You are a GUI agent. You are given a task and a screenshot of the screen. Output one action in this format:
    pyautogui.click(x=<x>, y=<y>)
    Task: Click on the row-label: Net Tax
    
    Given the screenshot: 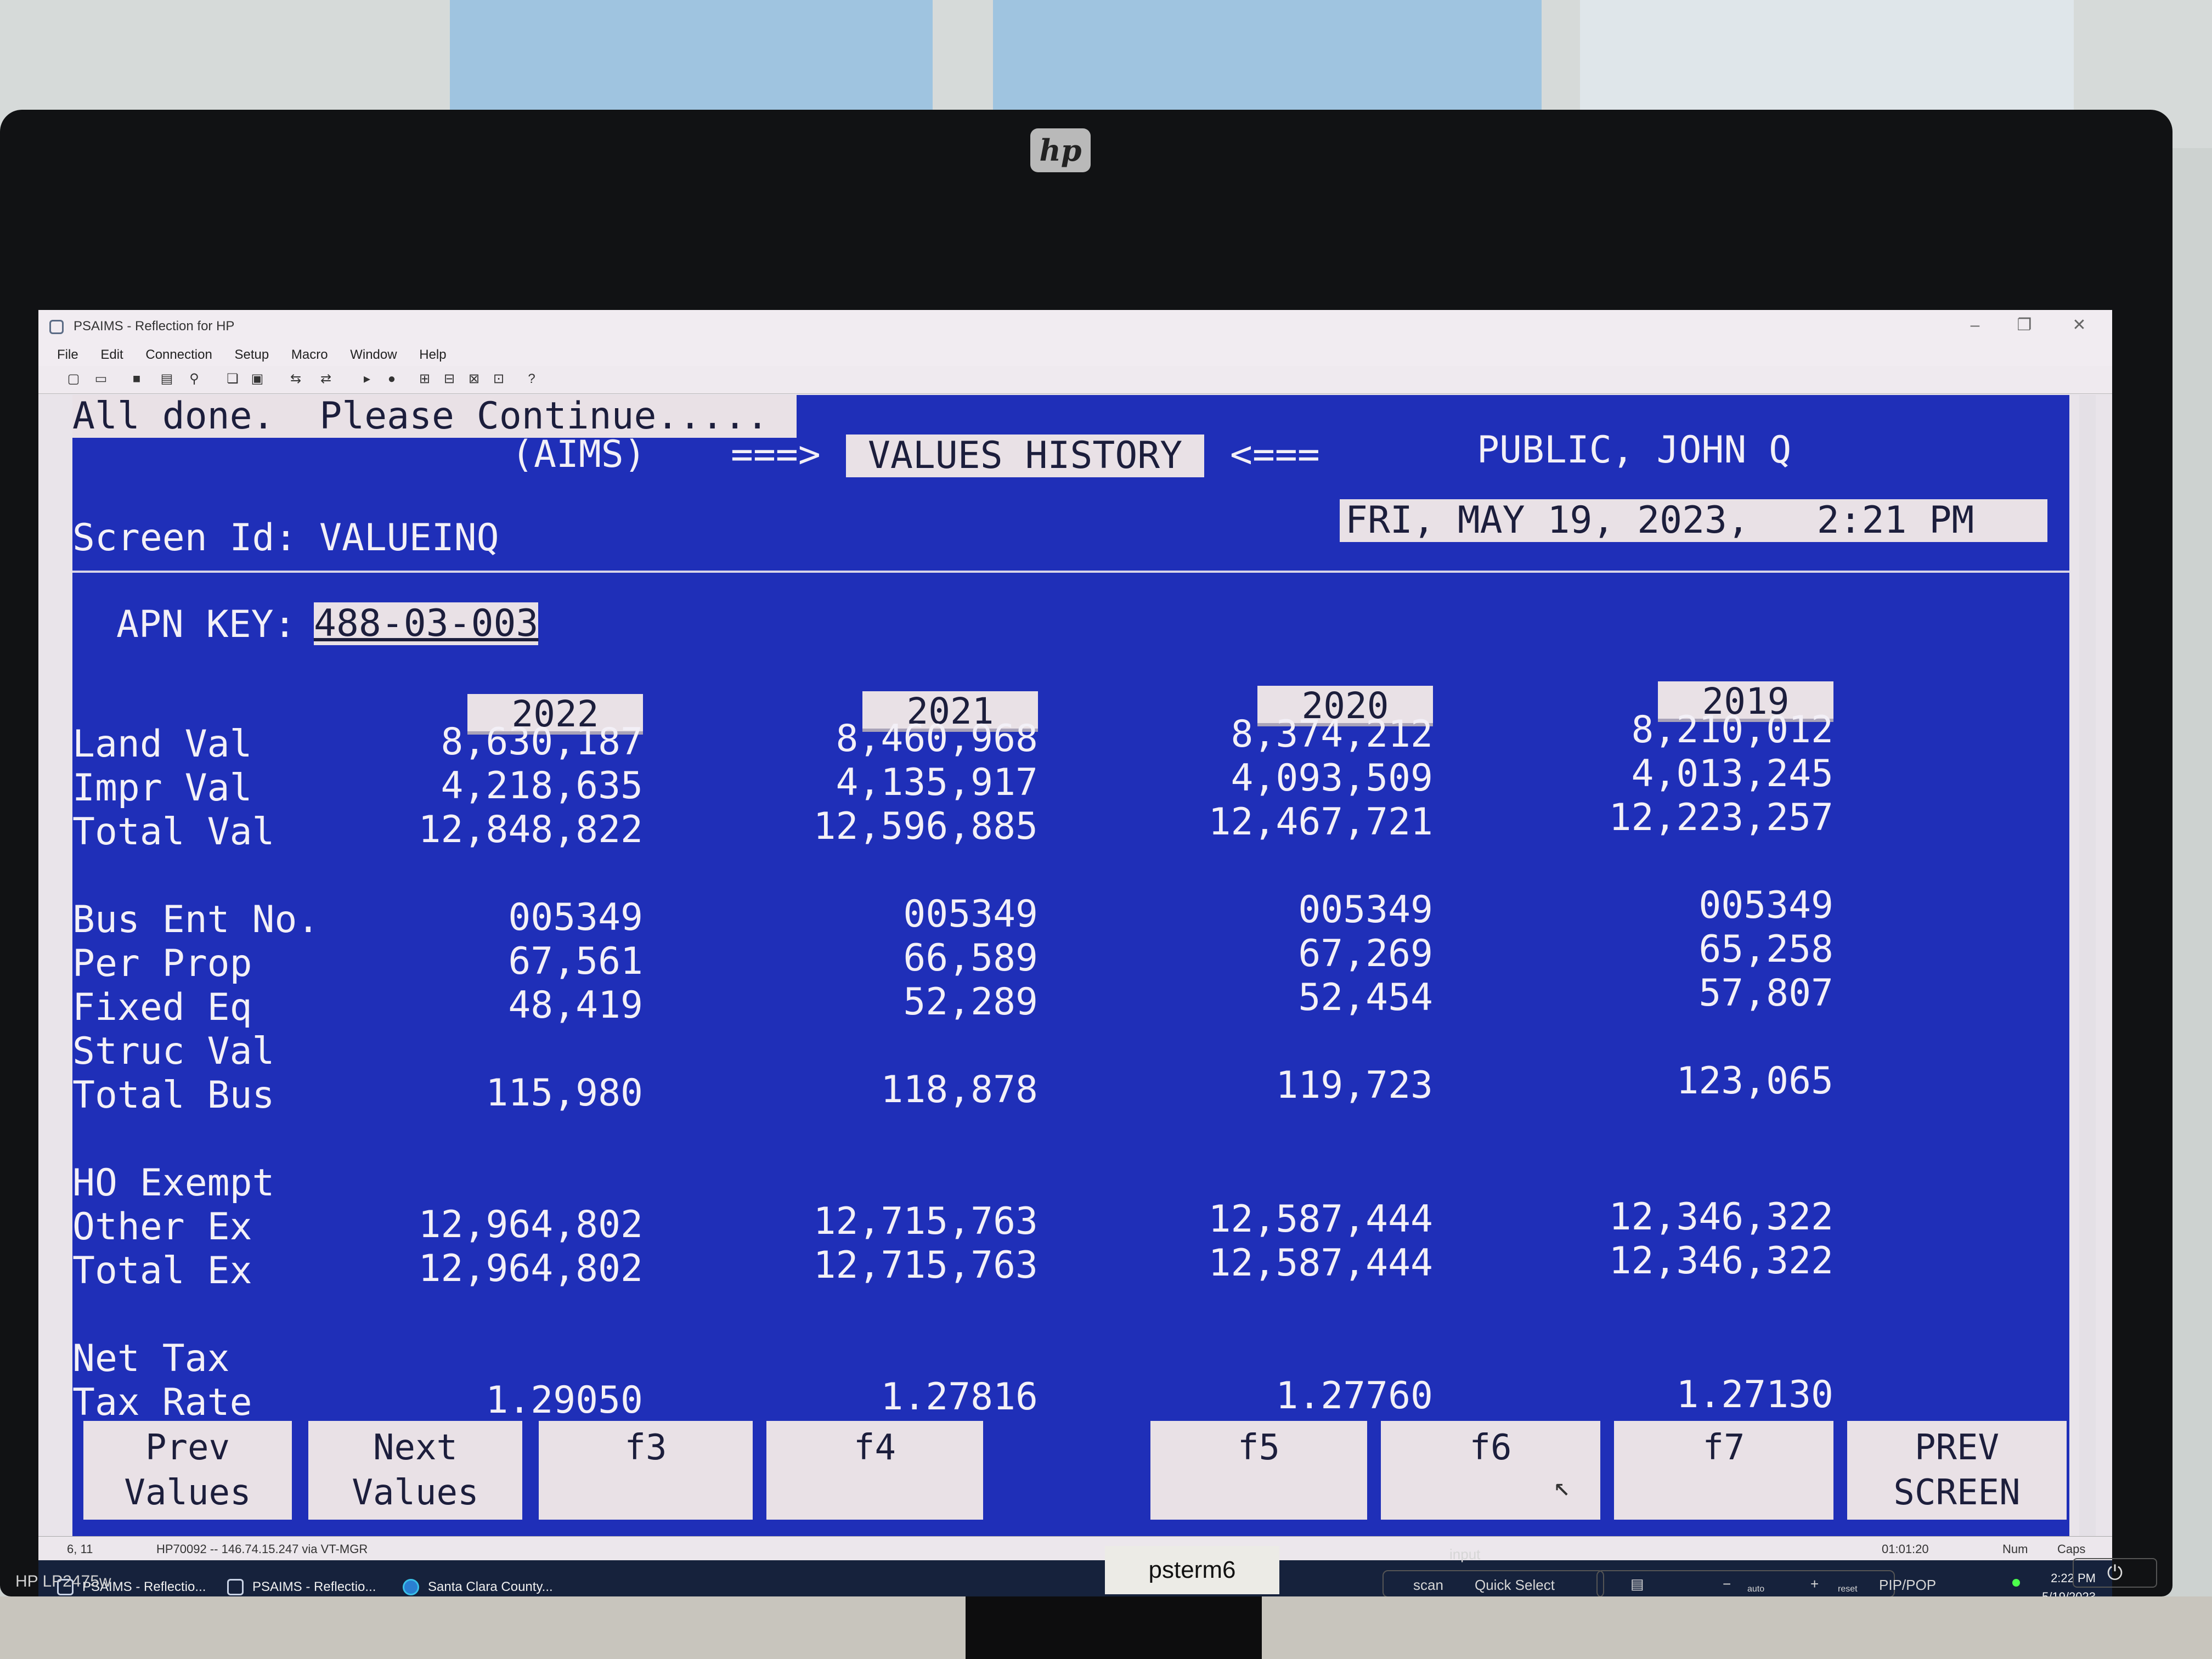 What is the action you would take?
    pyautogui.click(x=151, y=1359)
    